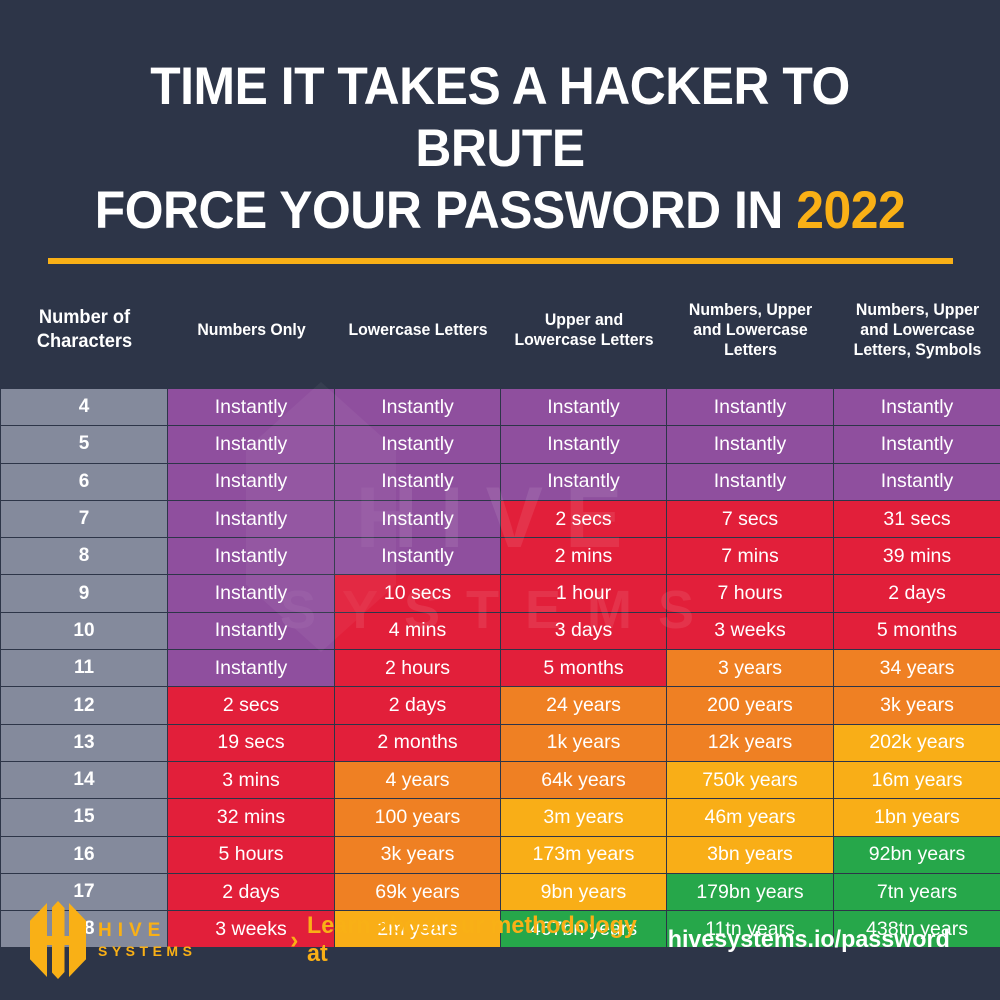 The width and height of the screenshot is (1000, 1000). What do you see at coordinates (851, 210) in the screenshot?
I see `title-year: 2022` at bounding box center [851, 210].